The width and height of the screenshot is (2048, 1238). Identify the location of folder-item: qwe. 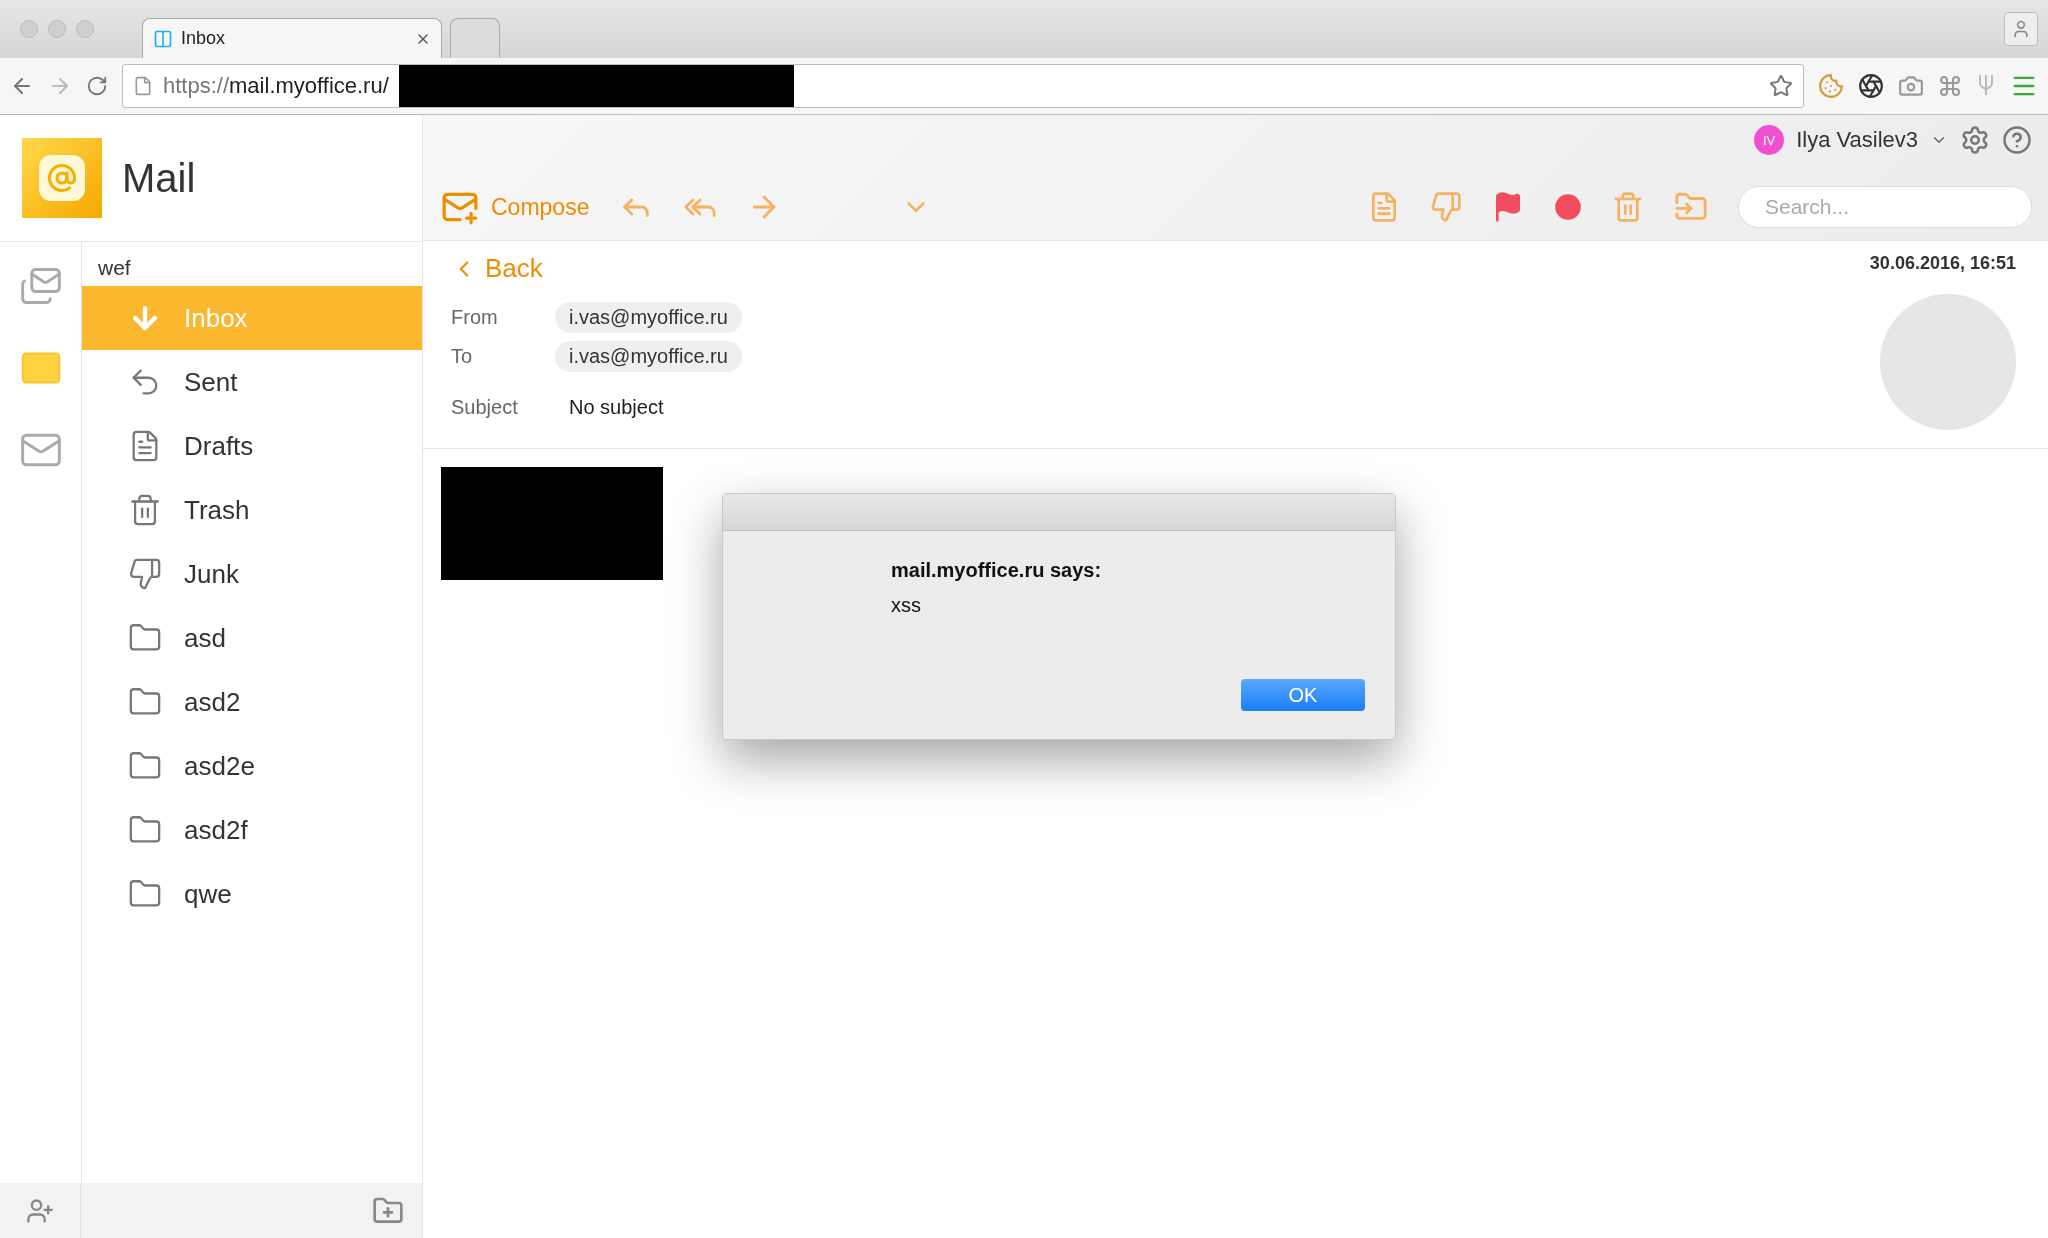
(252, 894).